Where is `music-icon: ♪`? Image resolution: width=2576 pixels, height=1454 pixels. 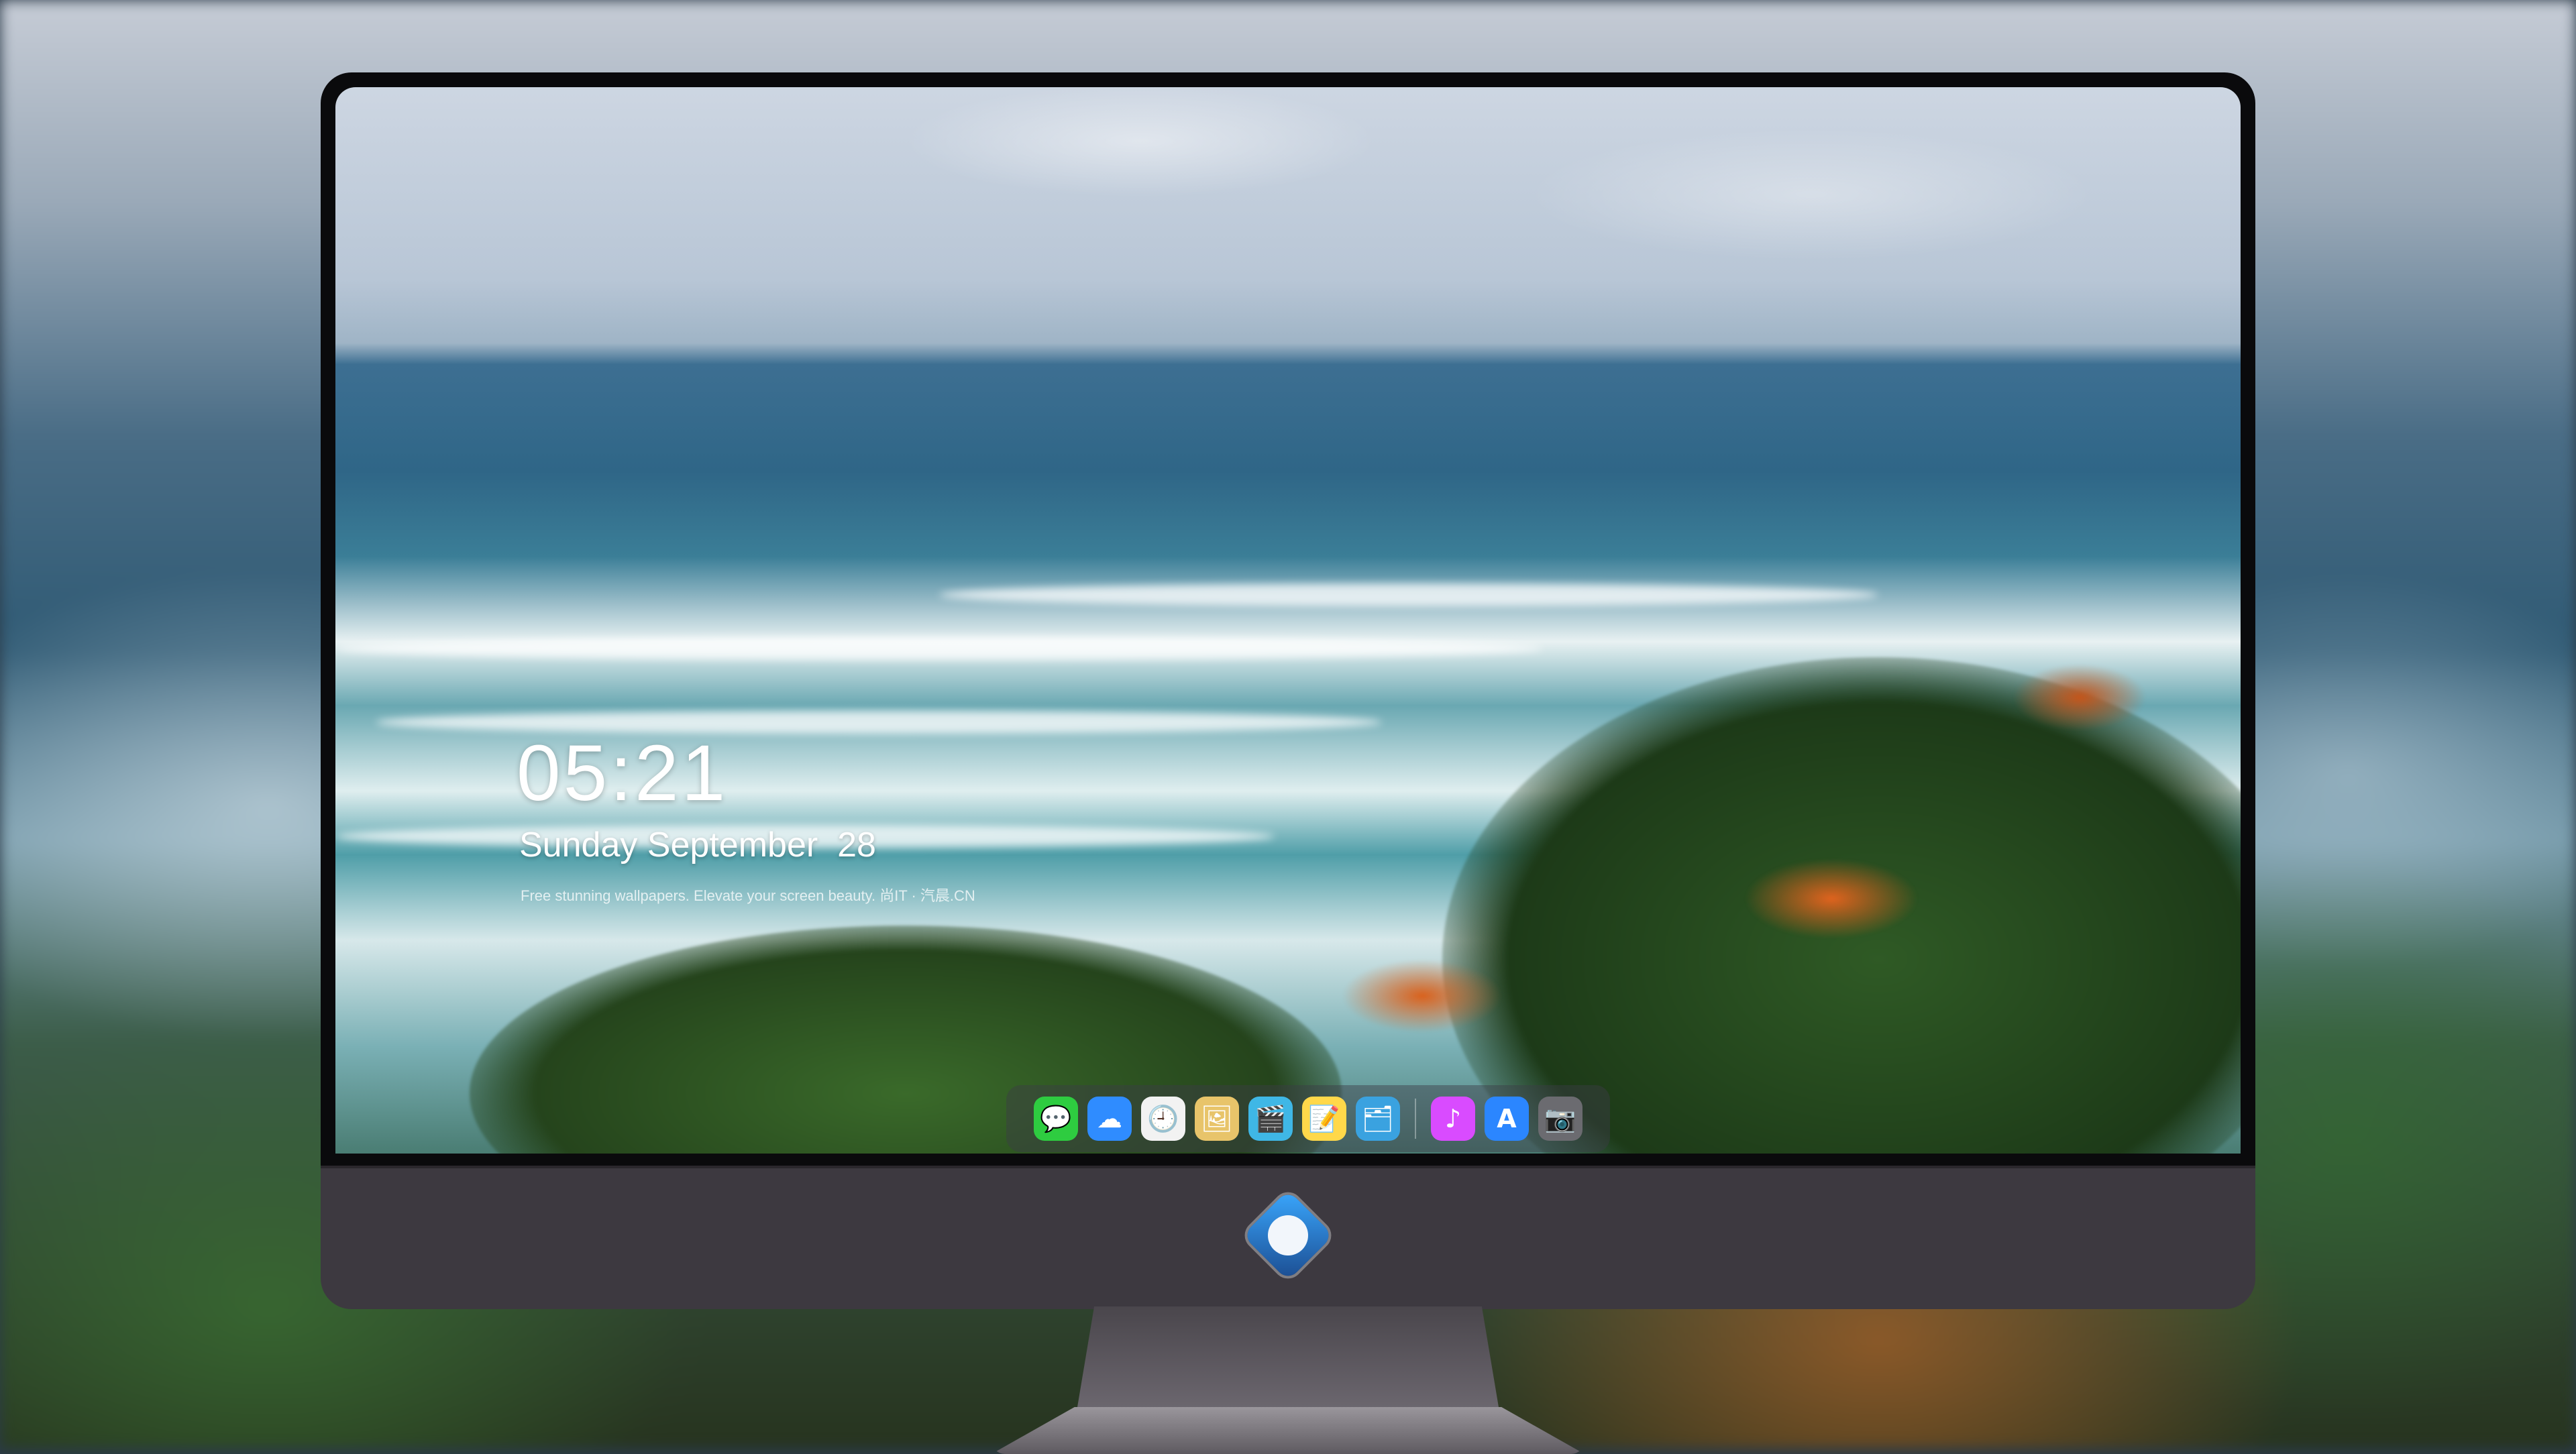 music-icon: ♪ is located at coordinates (1453, 1119).